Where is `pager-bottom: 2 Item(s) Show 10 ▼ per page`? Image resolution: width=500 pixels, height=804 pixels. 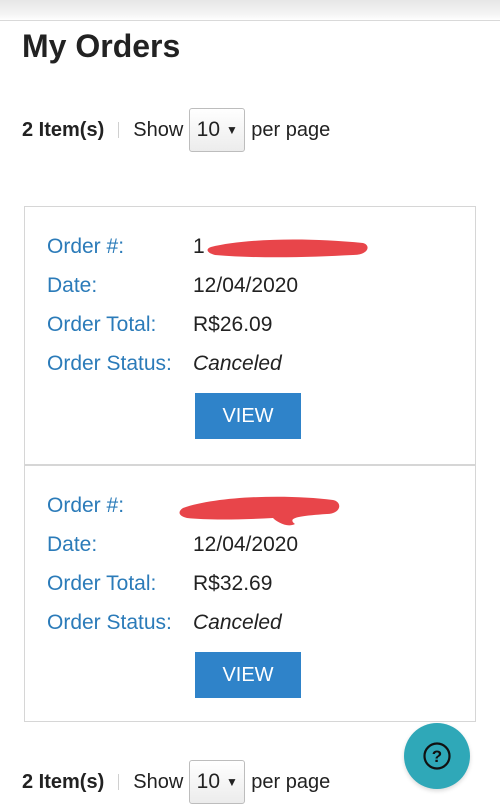
pager-bottom: 2 Item(s) Show 10 ▼ per page is located at coordinates (176, 782).